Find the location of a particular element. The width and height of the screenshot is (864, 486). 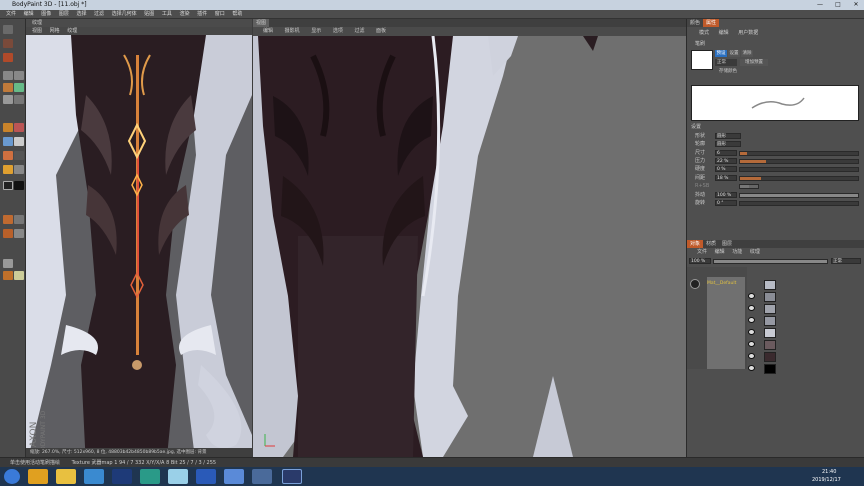

photoshop-icon is located at coordinates (122, 476).